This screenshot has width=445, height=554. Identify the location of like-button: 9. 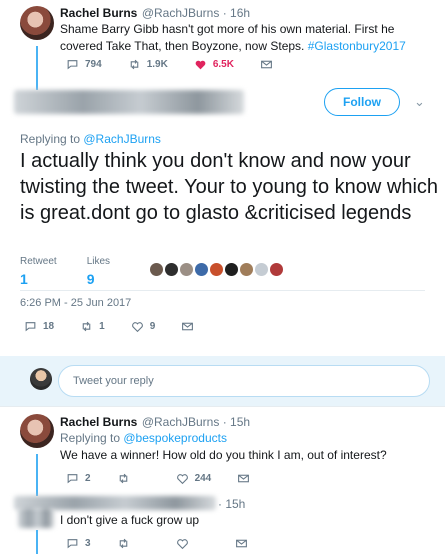
(143, 326).